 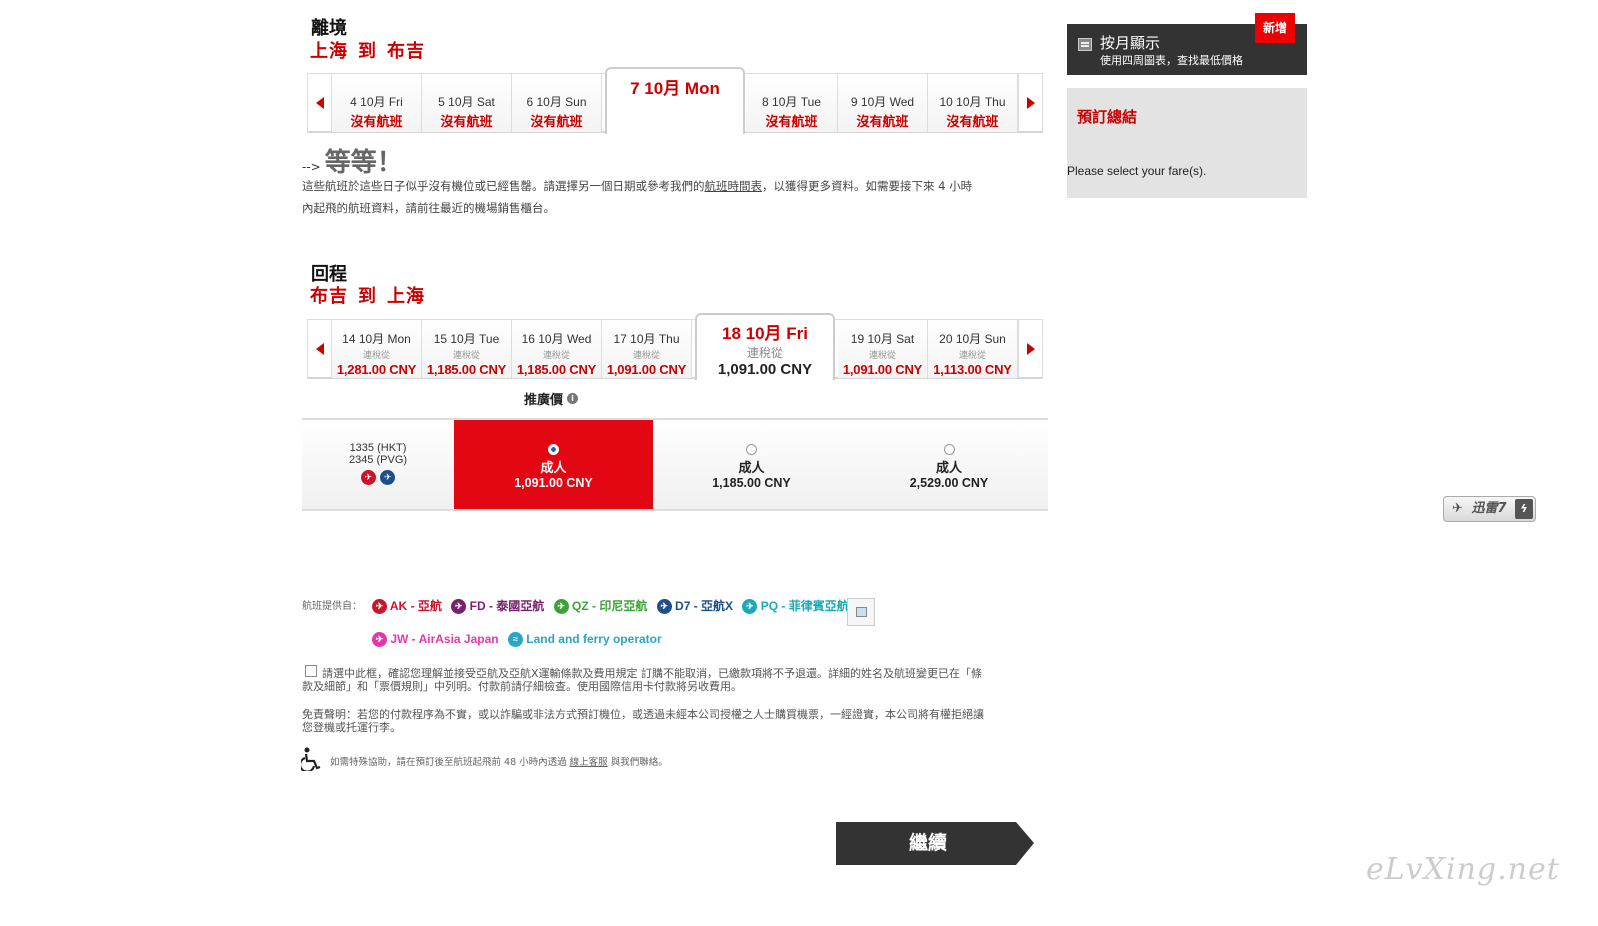 I want to click on airline-jw-icon: ✈, so click(x=379, y=640).